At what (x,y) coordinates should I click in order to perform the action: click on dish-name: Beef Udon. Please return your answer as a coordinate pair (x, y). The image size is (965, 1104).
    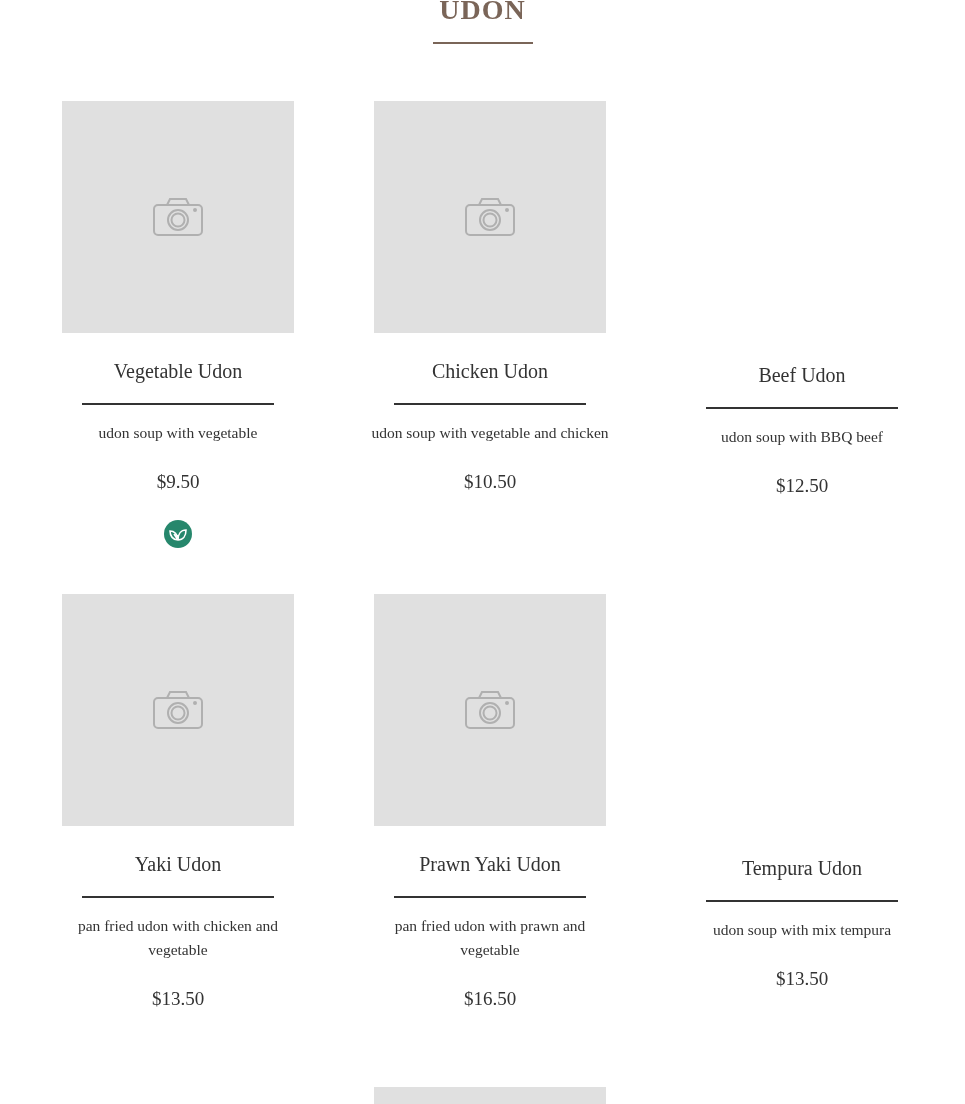
    Looking at the image, I should click on (802, 375).